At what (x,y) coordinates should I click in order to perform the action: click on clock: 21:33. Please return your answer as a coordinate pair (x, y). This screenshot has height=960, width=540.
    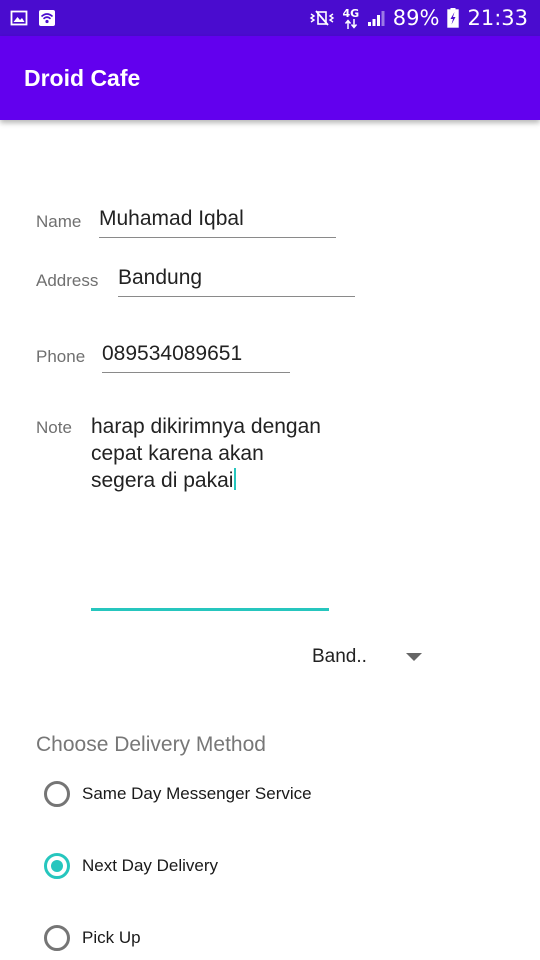
    Looking at the image, I should click on (497, 18).